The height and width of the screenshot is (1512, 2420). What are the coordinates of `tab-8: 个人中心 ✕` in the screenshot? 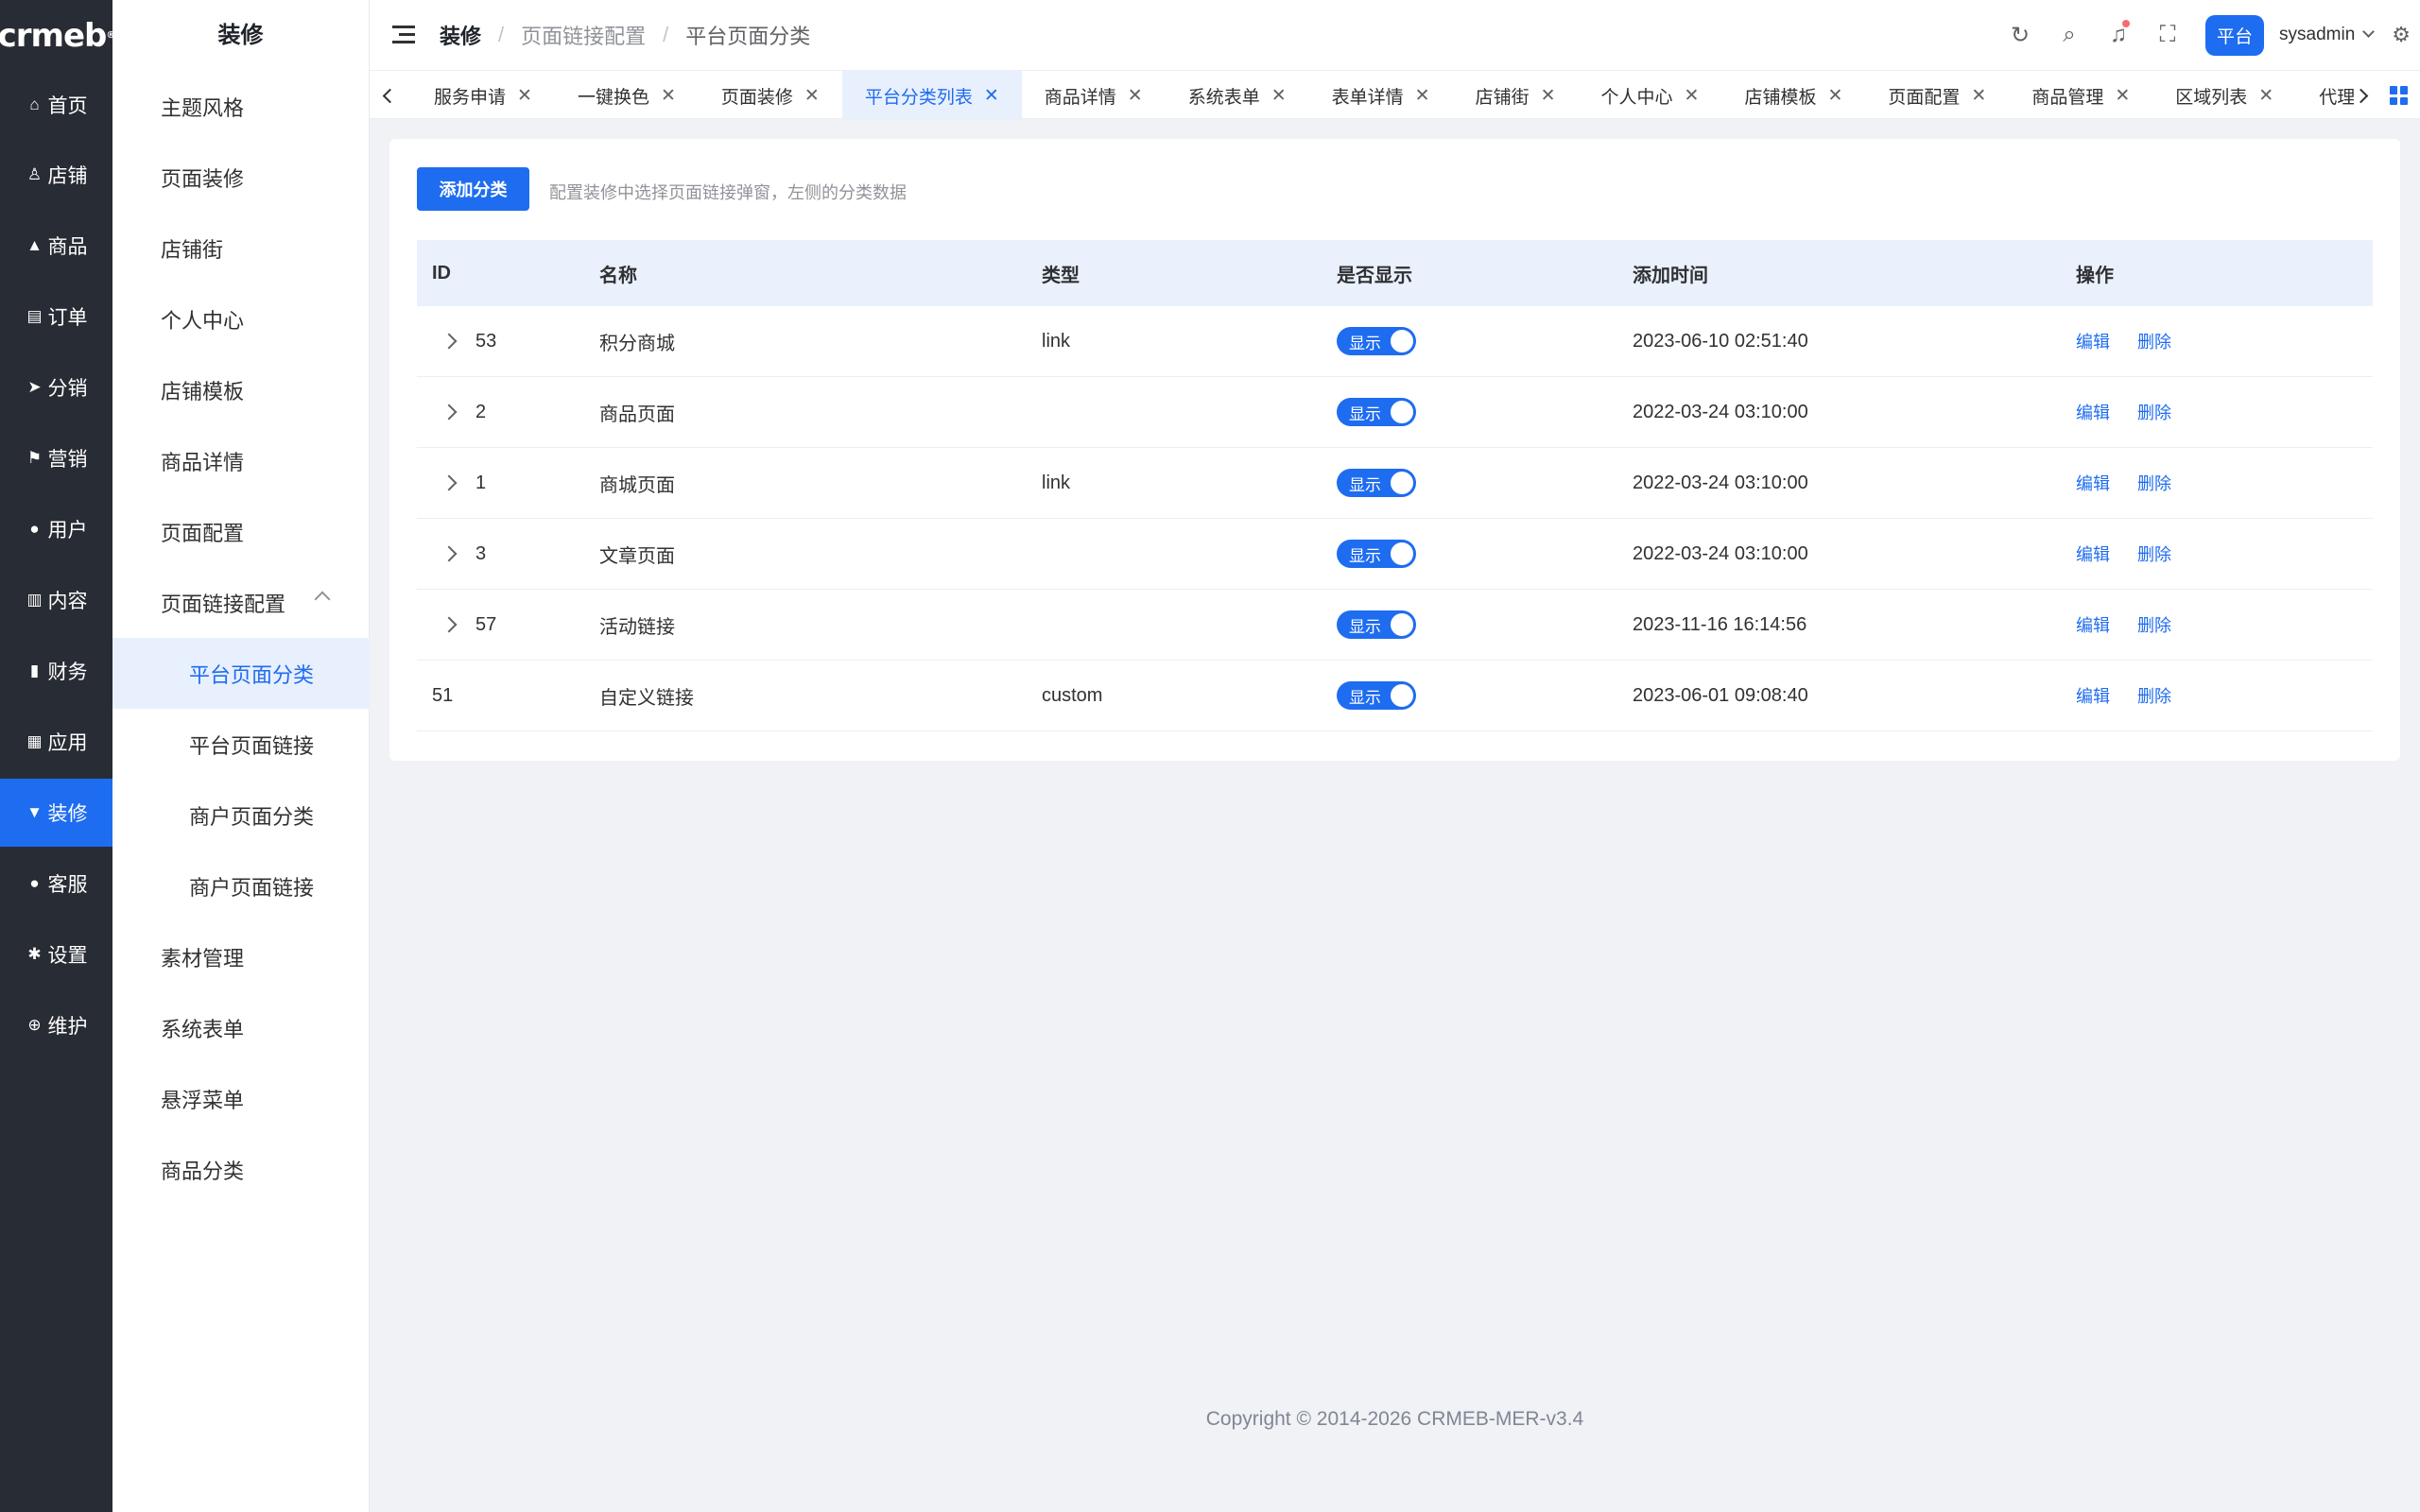 It's located at (1651, 95).